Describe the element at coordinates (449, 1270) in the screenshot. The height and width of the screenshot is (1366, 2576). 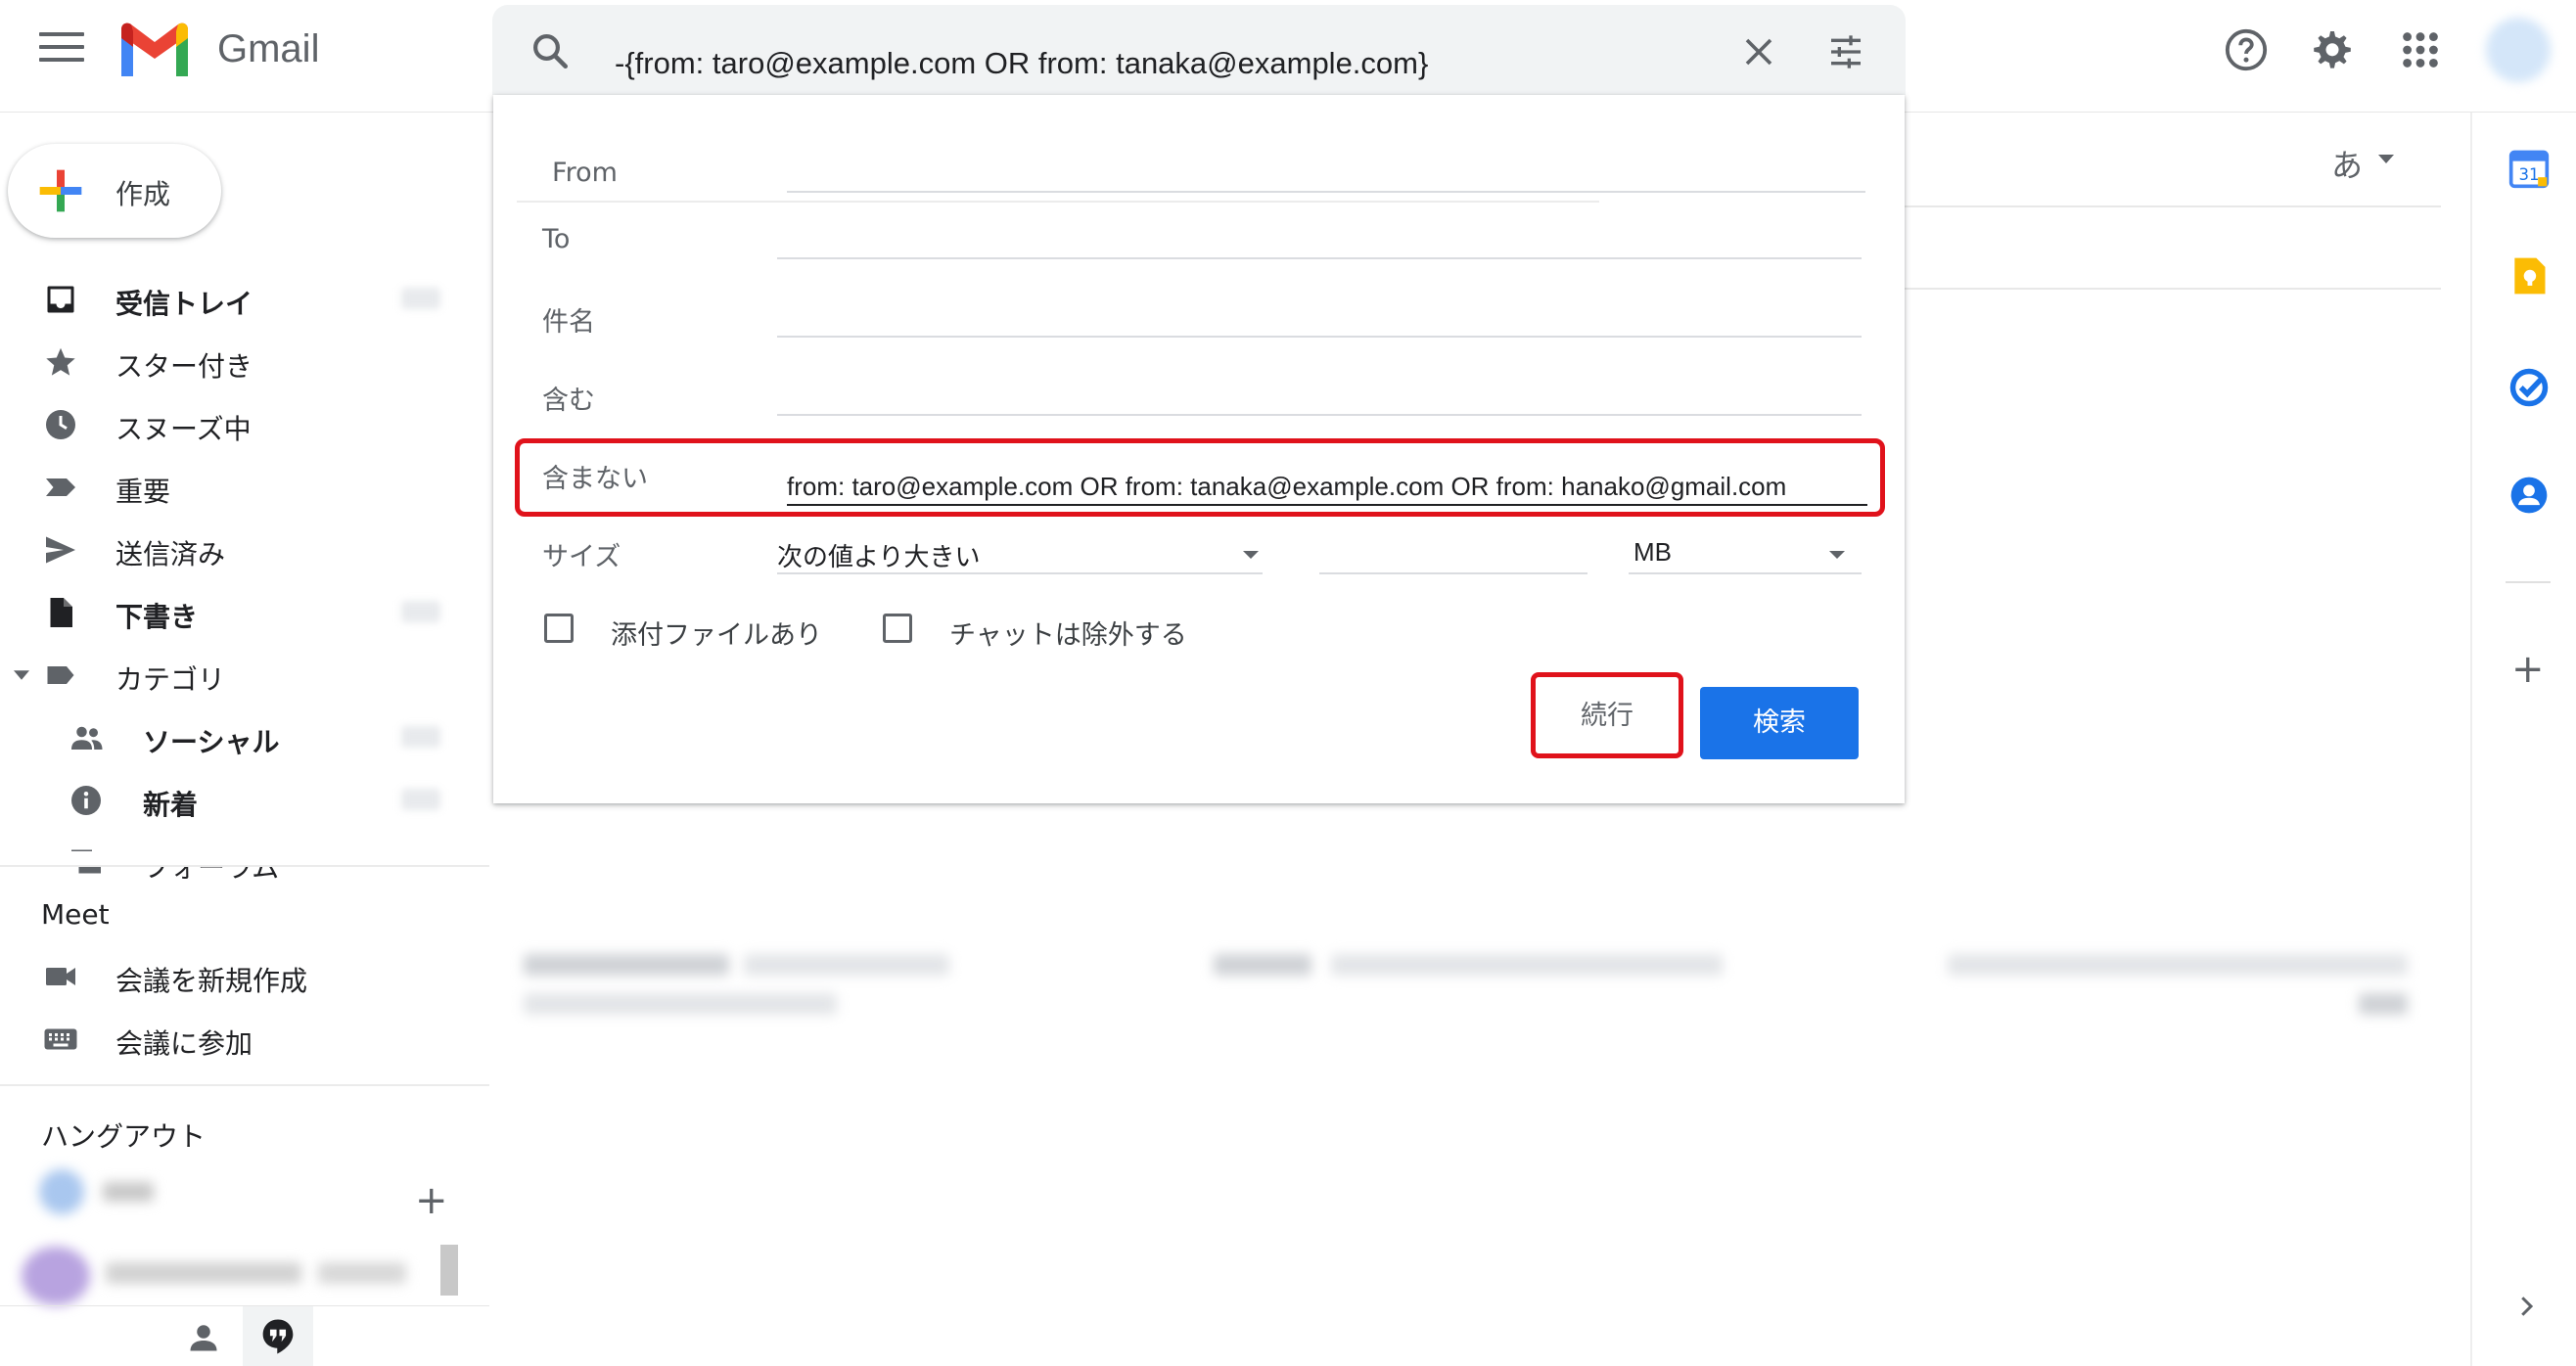
I see `hangouts-scrollbar` at that location.